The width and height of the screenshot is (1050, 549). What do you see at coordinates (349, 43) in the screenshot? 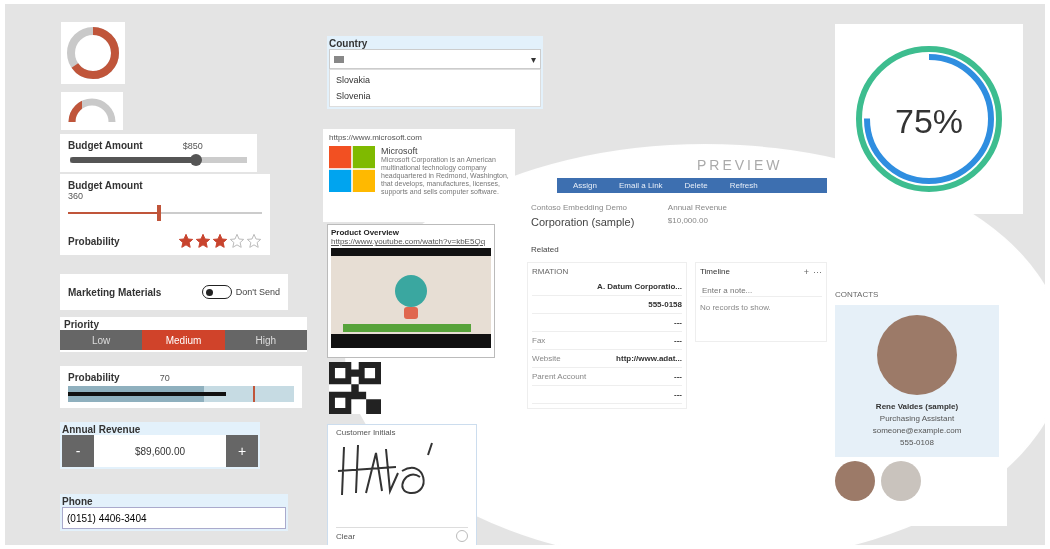
I see `field-label: Country` at bounding box center [349, 43].